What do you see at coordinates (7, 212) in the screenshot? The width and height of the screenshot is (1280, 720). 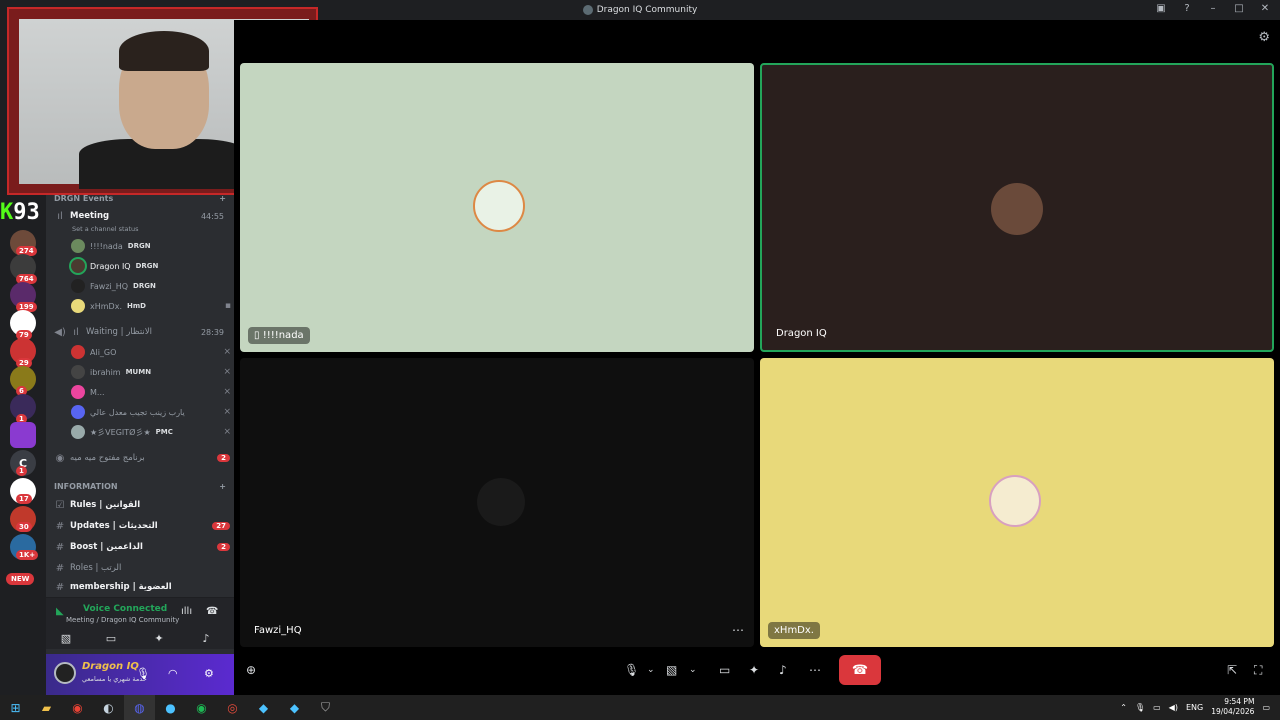 I see `kick-logo: K` at bounding box center [7, 212].